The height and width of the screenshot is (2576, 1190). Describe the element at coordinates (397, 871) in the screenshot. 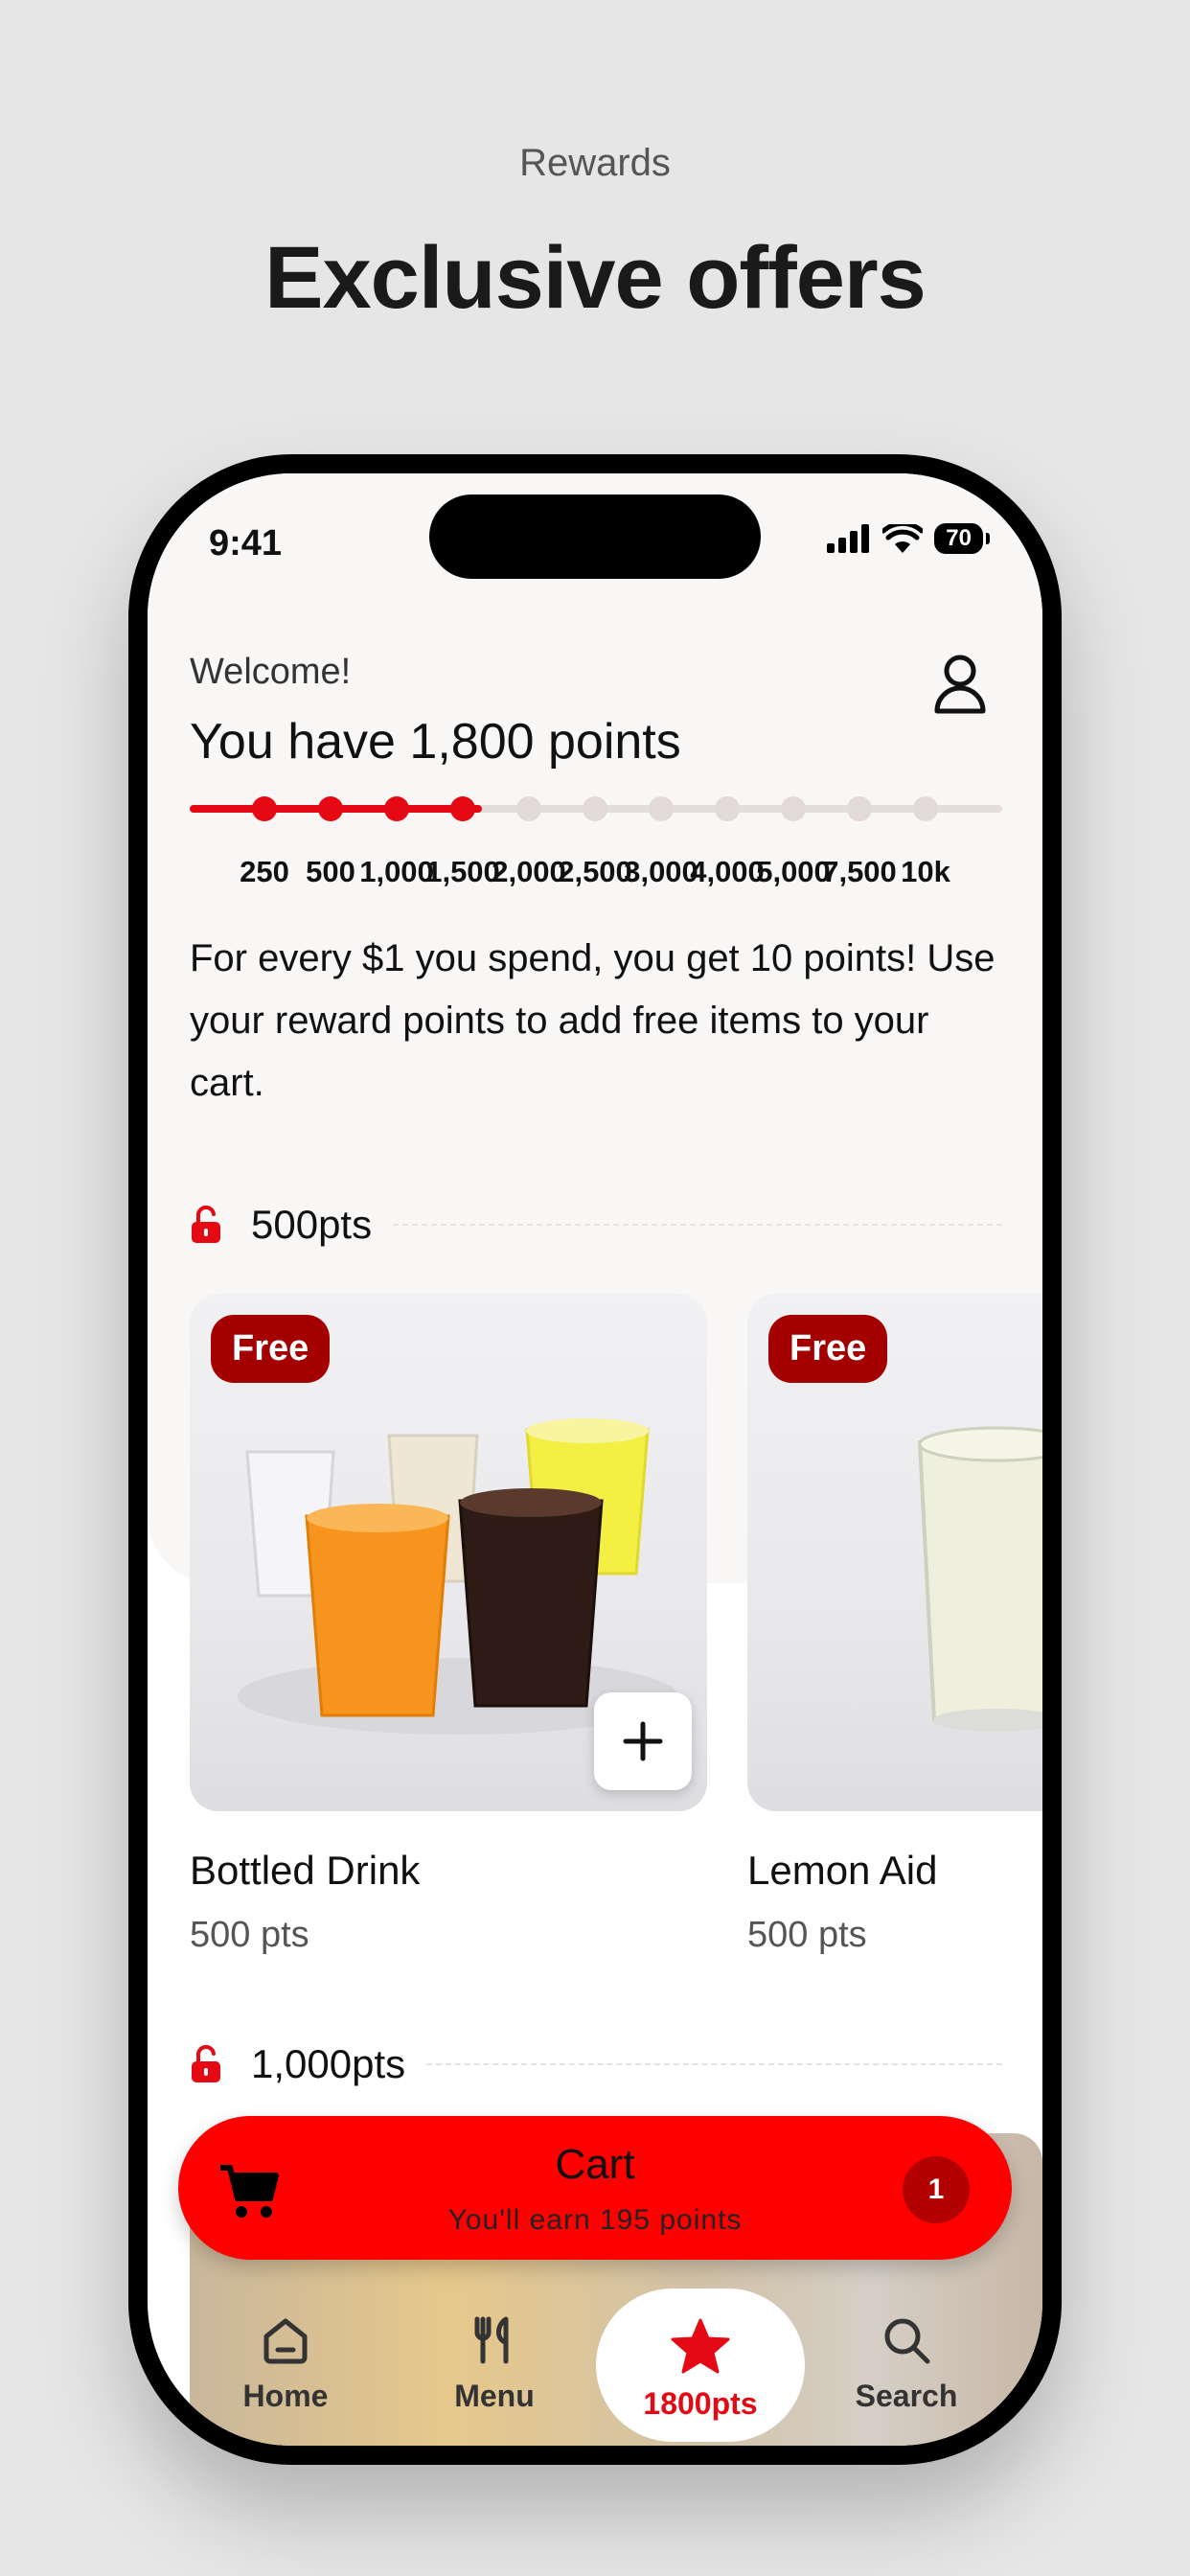

I see `tier-label: 1,000` at that location.